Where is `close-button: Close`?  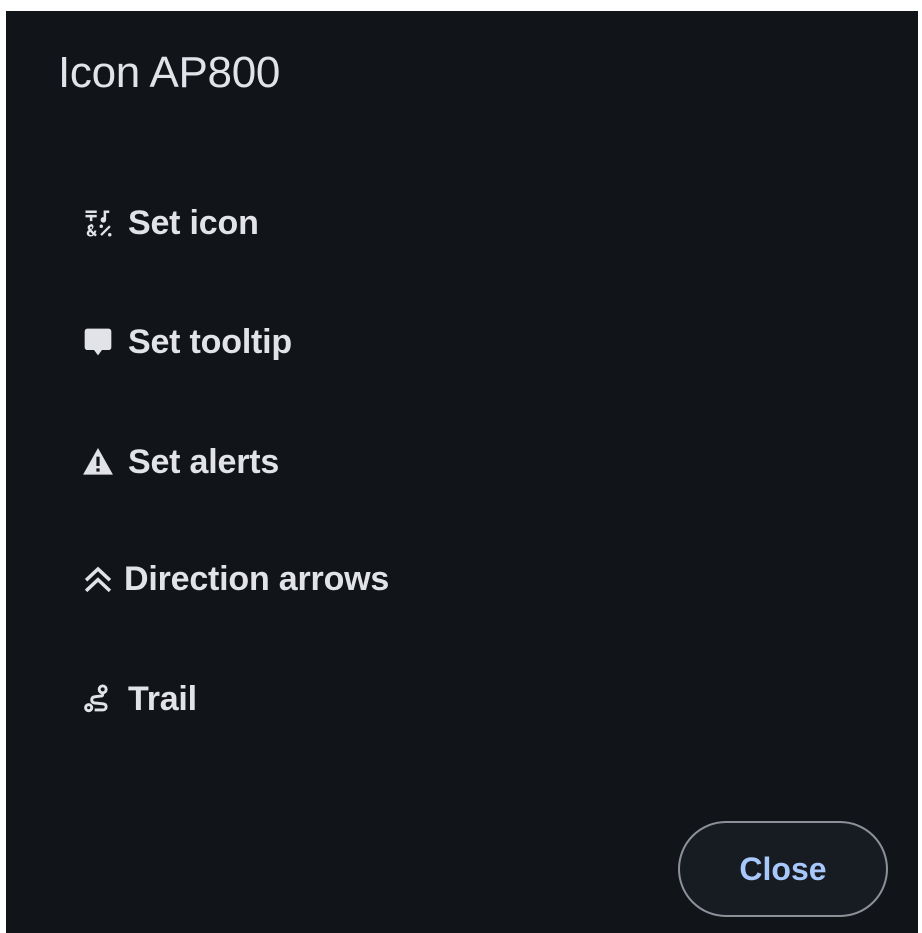
close-button: Close is located at coordinates (783, 869).